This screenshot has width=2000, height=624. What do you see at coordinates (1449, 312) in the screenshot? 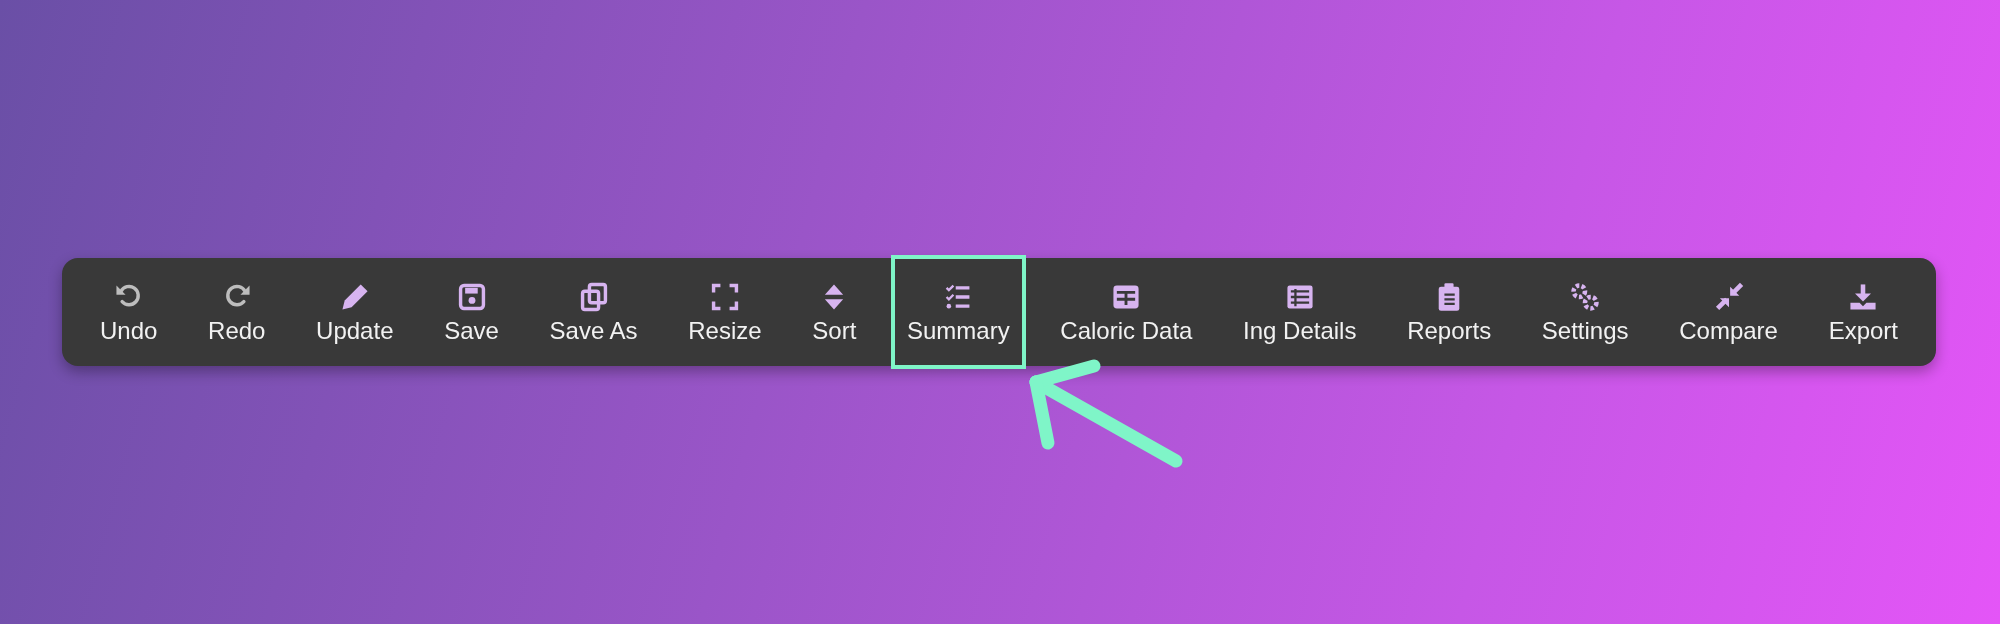
I see `toolbar-button: Reports` at bounding box center [1449, 312].